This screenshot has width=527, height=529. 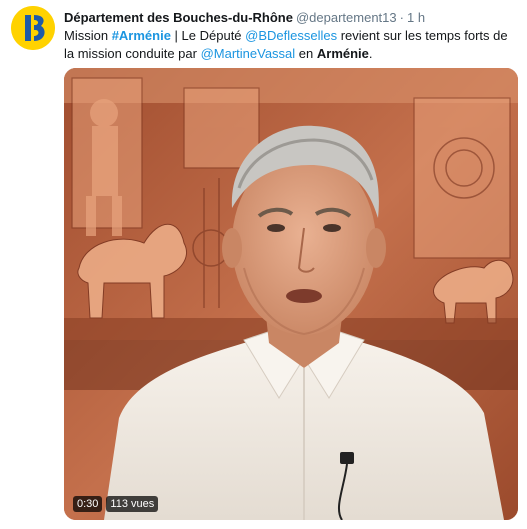 What do you see at coordinates (178, 17) in the screenshot?
I see `author-name: Département des Bouches-du-Rhône` at bounding box center [178, 17].